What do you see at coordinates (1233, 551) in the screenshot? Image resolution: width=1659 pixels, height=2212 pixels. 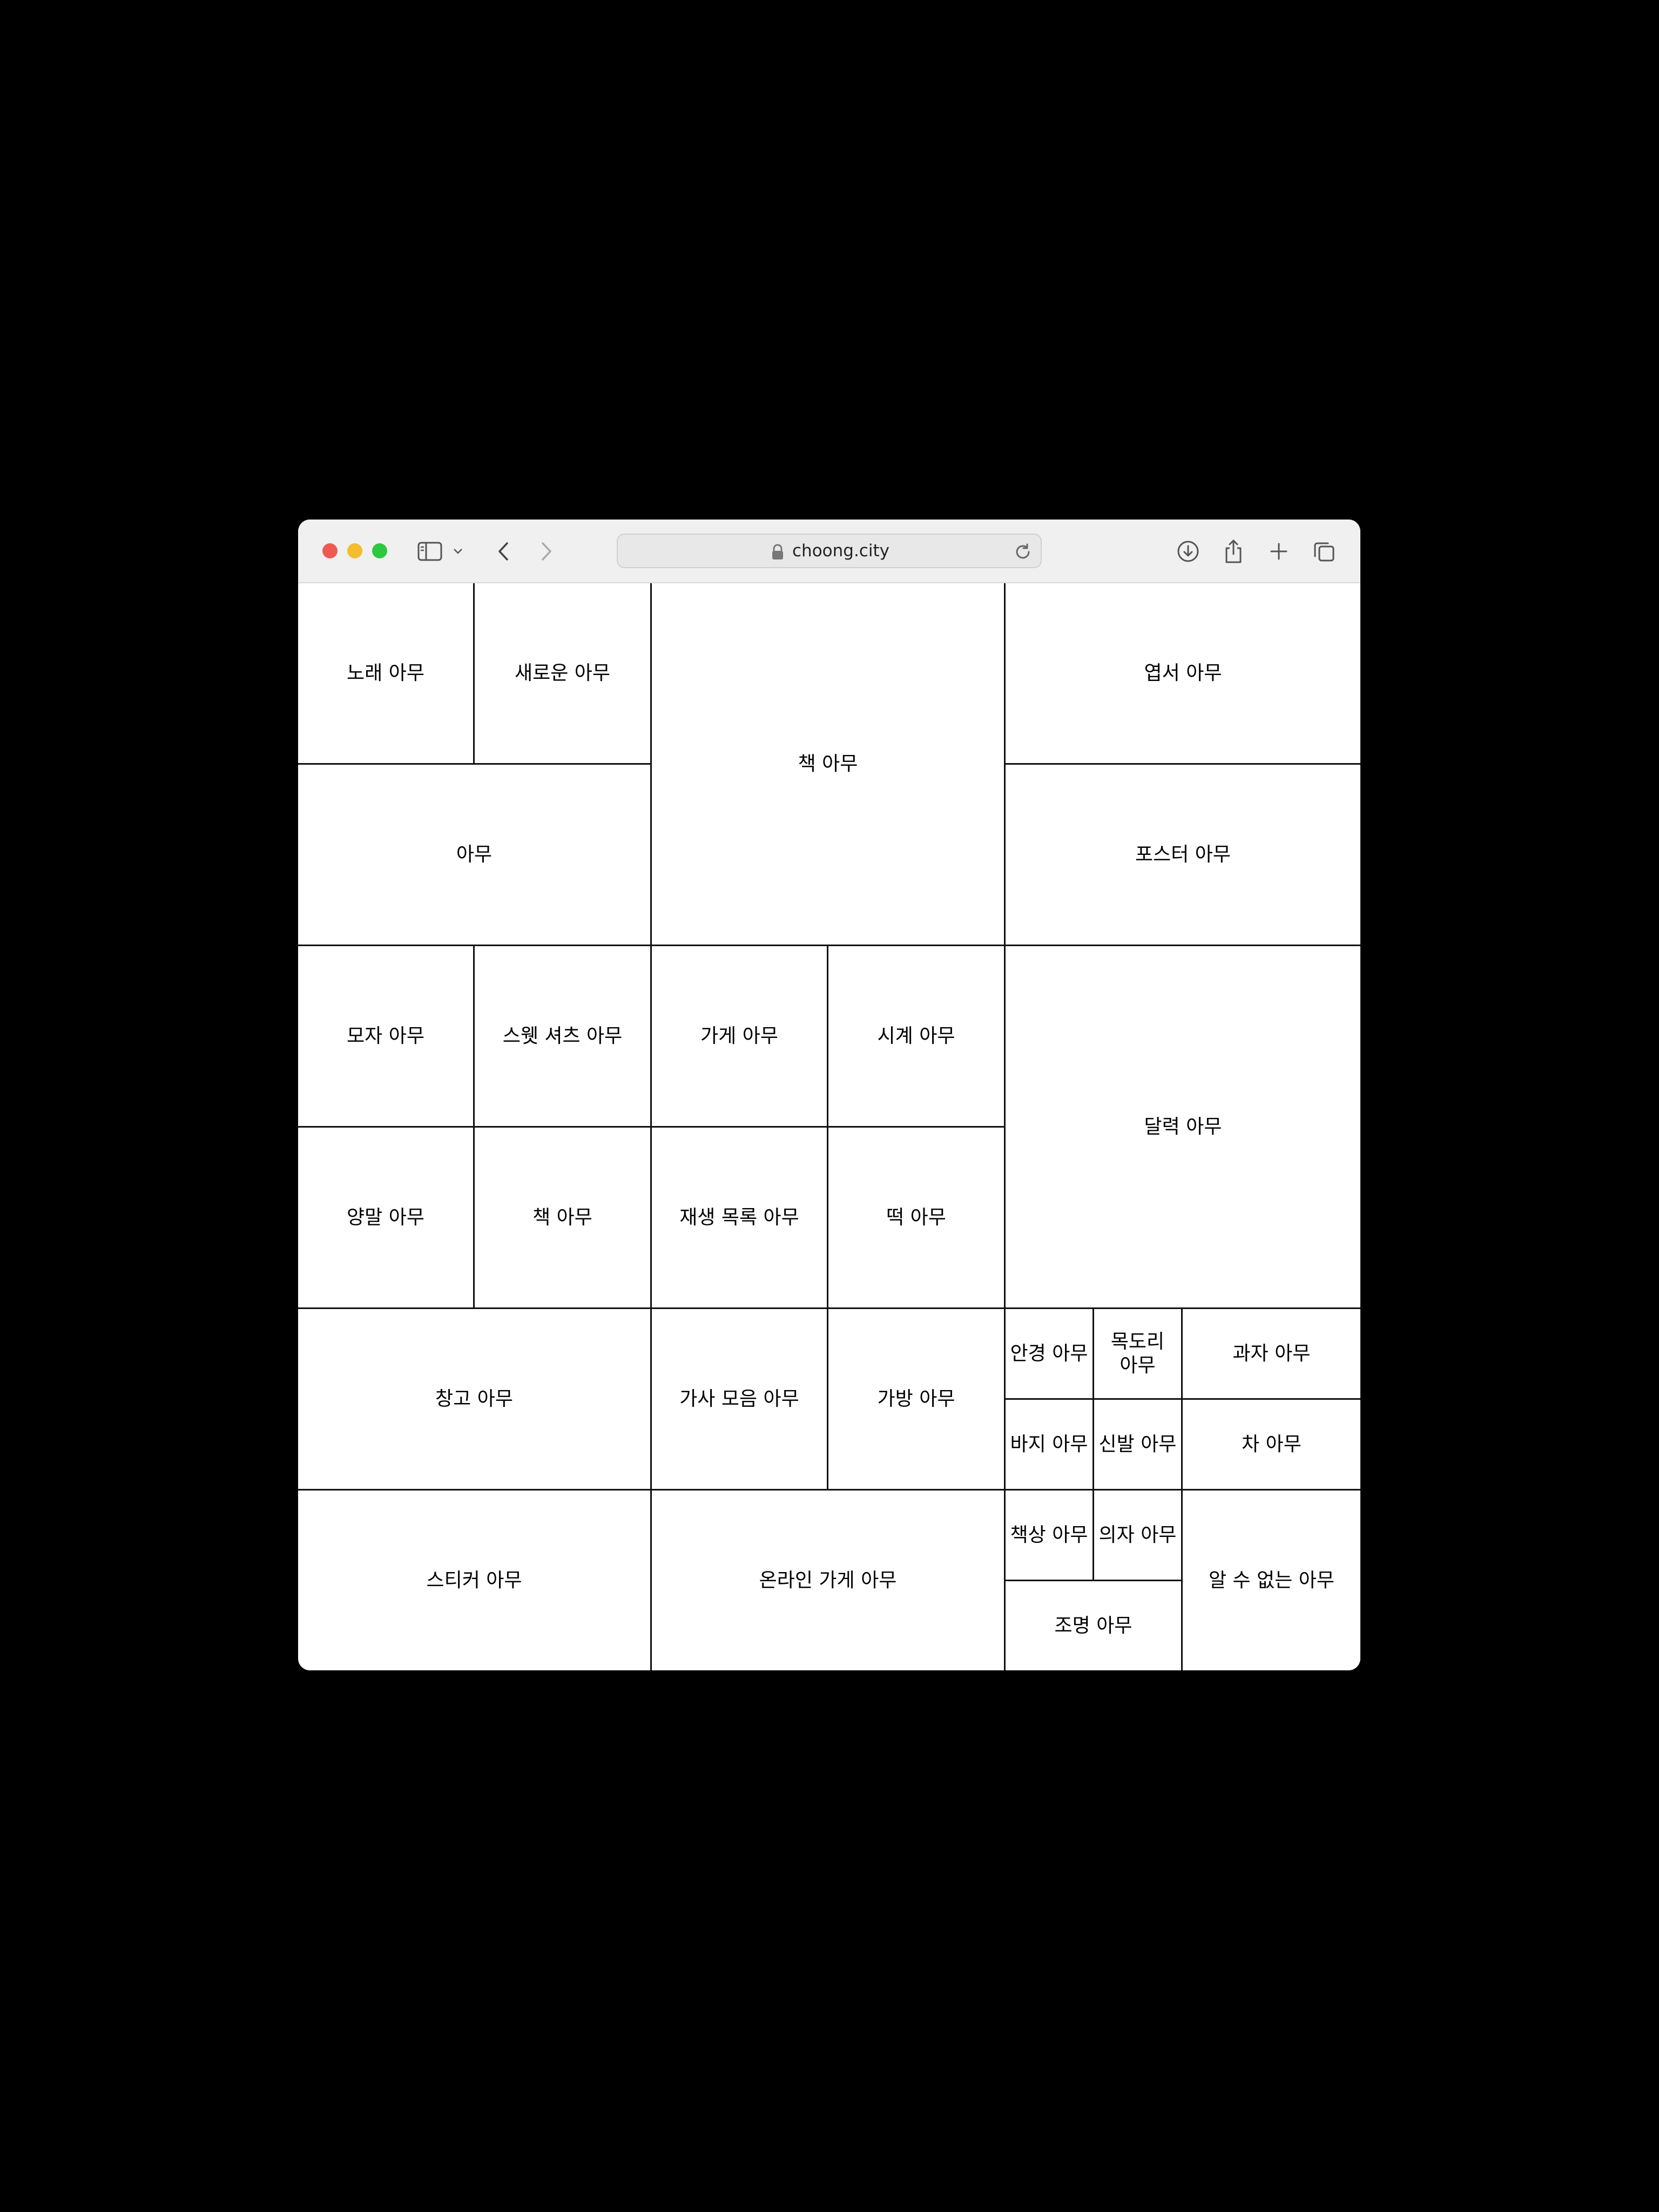 I see `share-icon` at bounding box center [1233, 551].